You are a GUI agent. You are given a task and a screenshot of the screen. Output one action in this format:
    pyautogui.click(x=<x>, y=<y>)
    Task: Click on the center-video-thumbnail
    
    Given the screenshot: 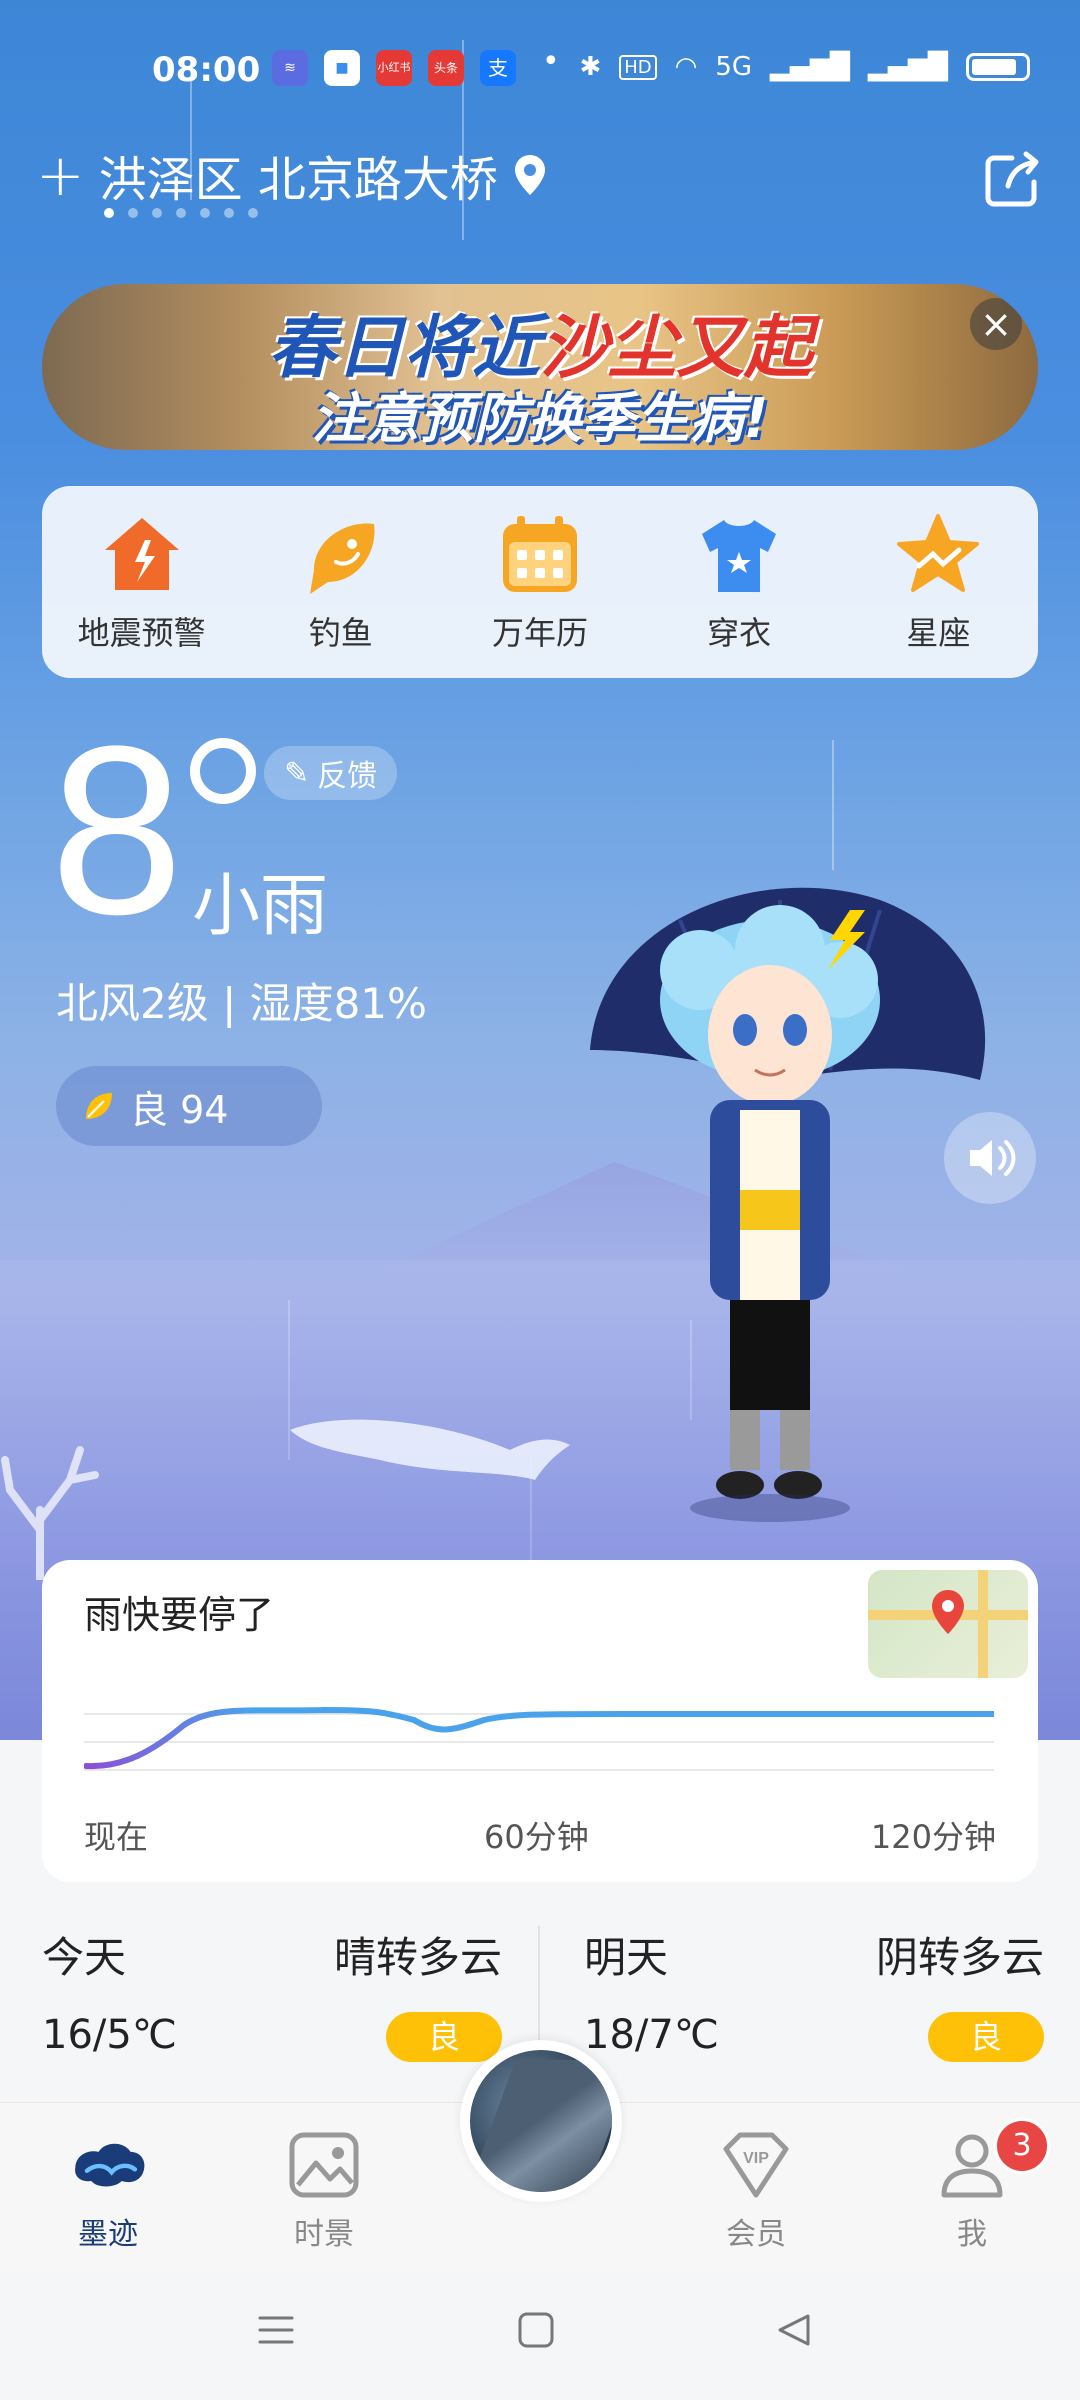 What is the action you would take?
    pyautogui.click(x=541, y=2121)
    